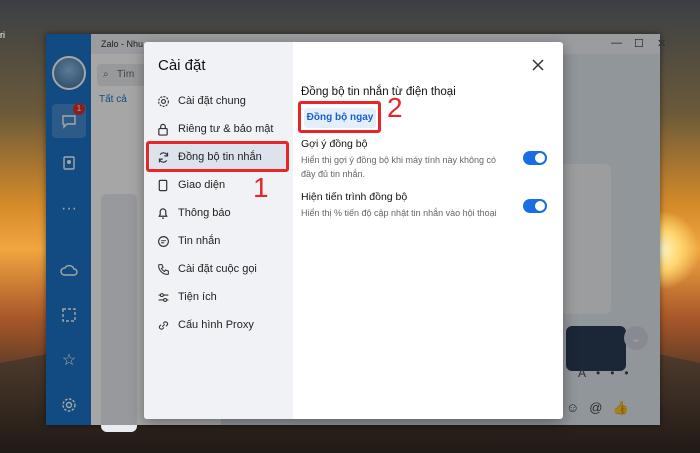 The image size is (700, 453). Describe the element at coordinates (226, 129) in the screenshot. I see `nav-label: Riêng tư & bảo mật` at that location.